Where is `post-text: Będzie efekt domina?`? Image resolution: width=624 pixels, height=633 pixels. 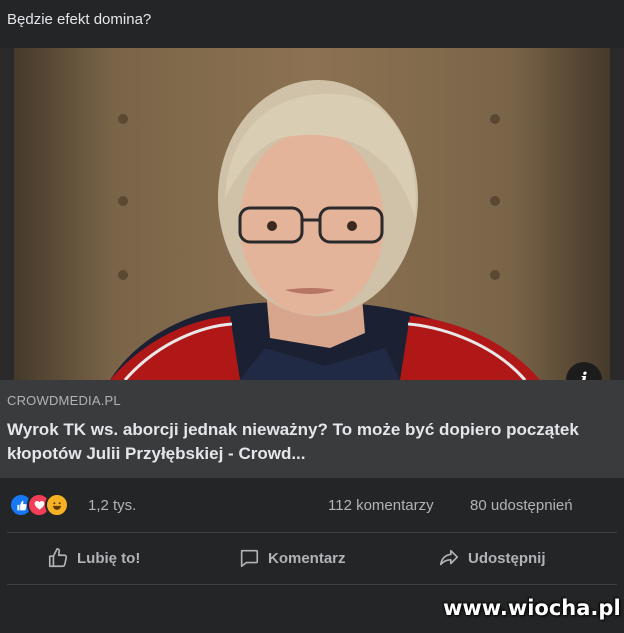 post-text: Będzie efekt domina? is located at coordinates (79, 19).